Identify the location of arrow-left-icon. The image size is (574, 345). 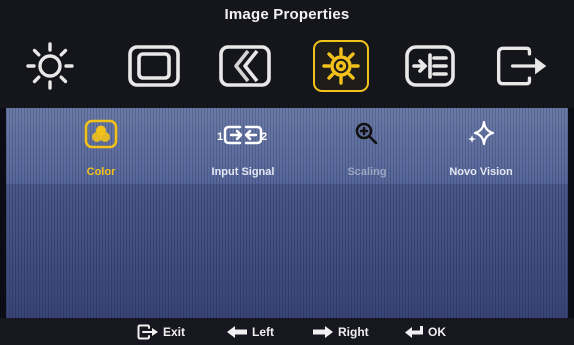
(237, 332).